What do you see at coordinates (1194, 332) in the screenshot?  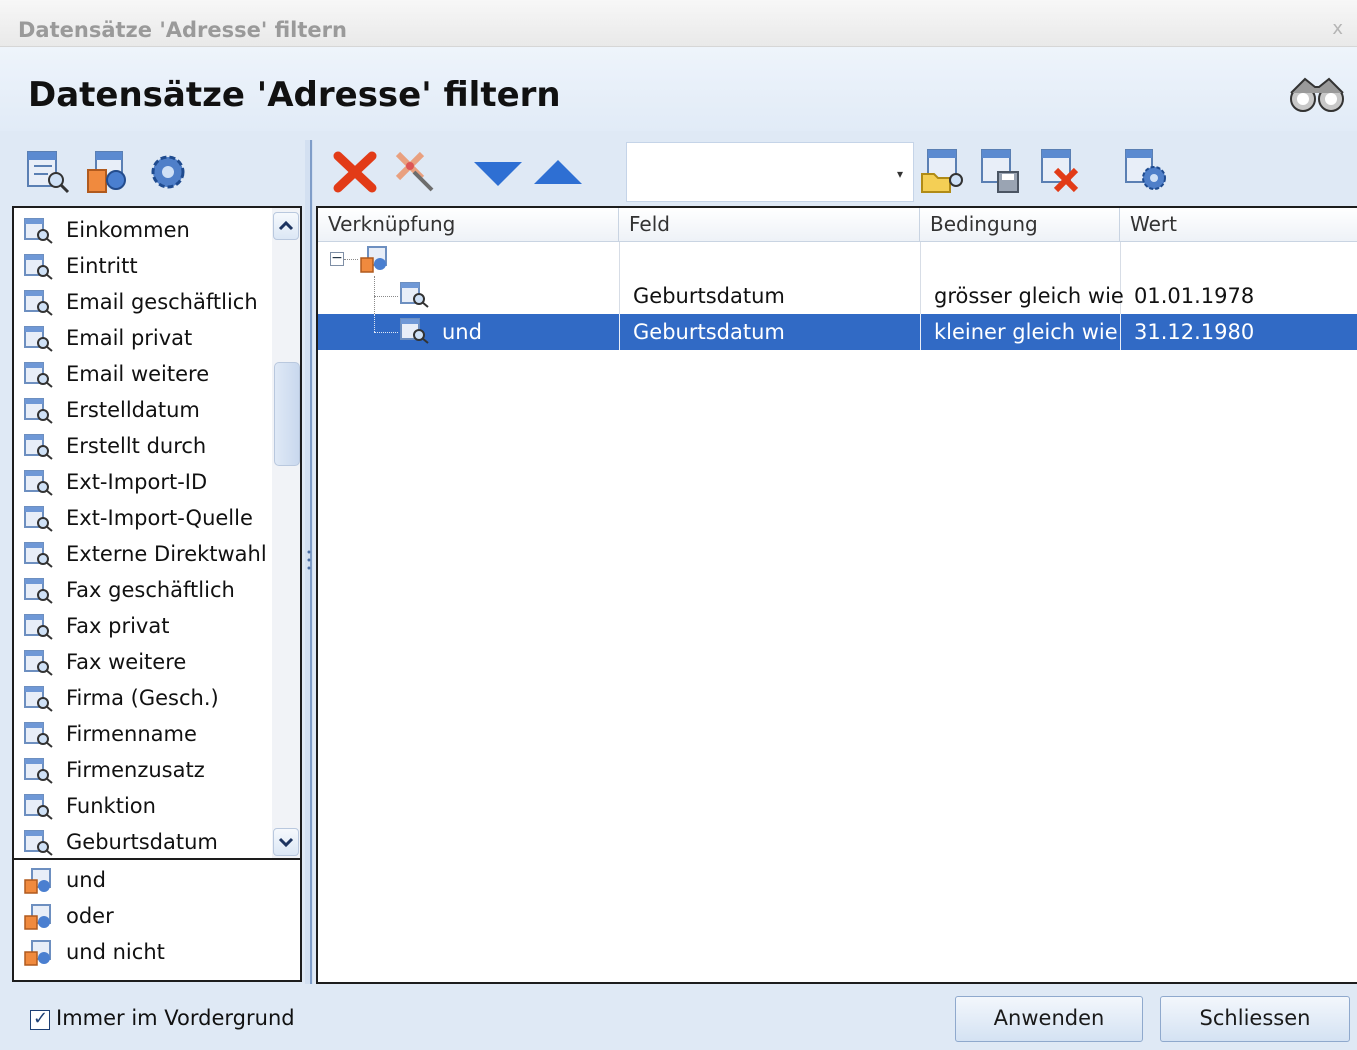 I see `cell-value: 31.12.1980` at bounding box center [1194, 332].